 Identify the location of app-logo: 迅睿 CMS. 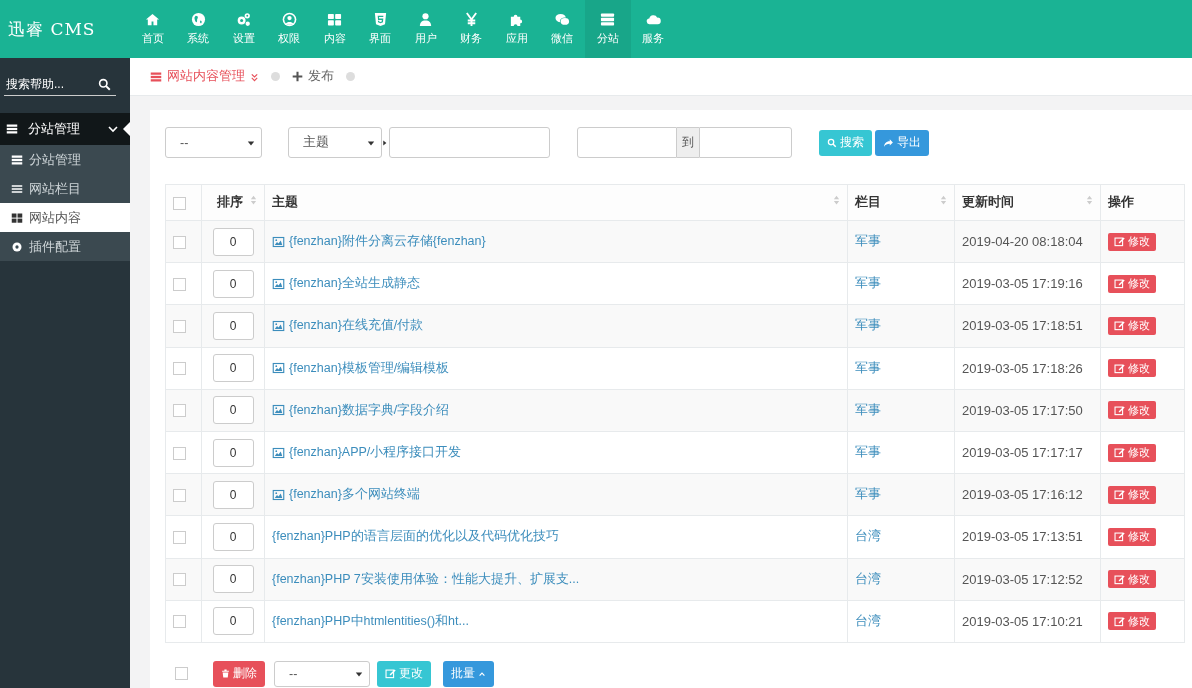
(52, 29).